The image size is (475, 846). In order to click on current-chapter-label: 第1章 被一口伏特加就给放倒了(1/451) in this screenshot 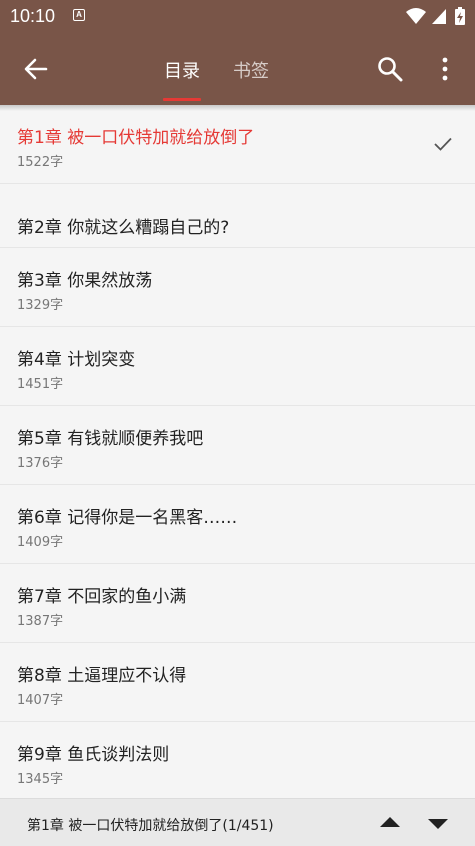, I will do `click(150, 826)`.